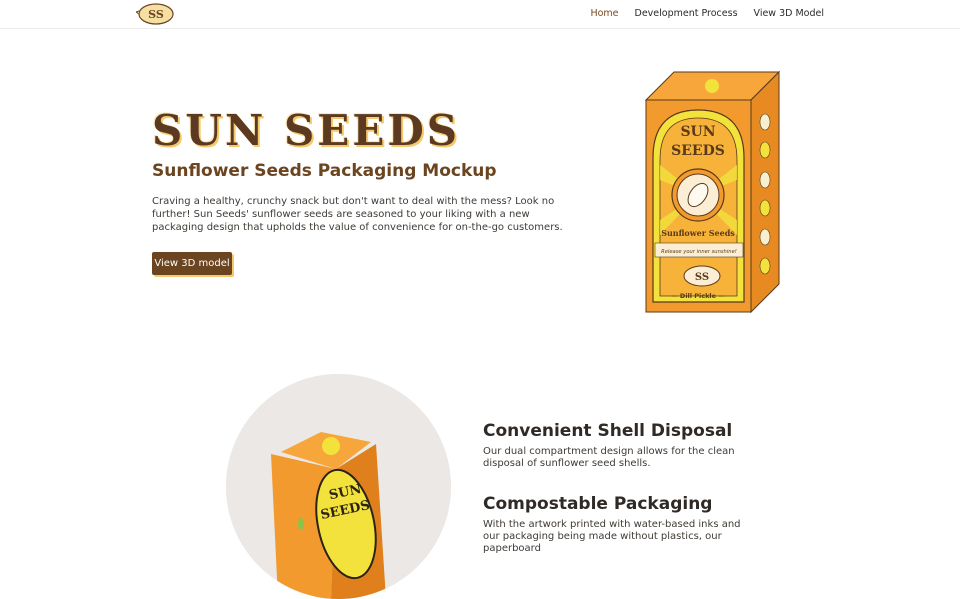 This screenshot has height=599, width=960. What do you see at coordinates (698, 233) in the screenshot?
I see `package-product-name: Sunflower Seeds` at bounding box center [698, 233].